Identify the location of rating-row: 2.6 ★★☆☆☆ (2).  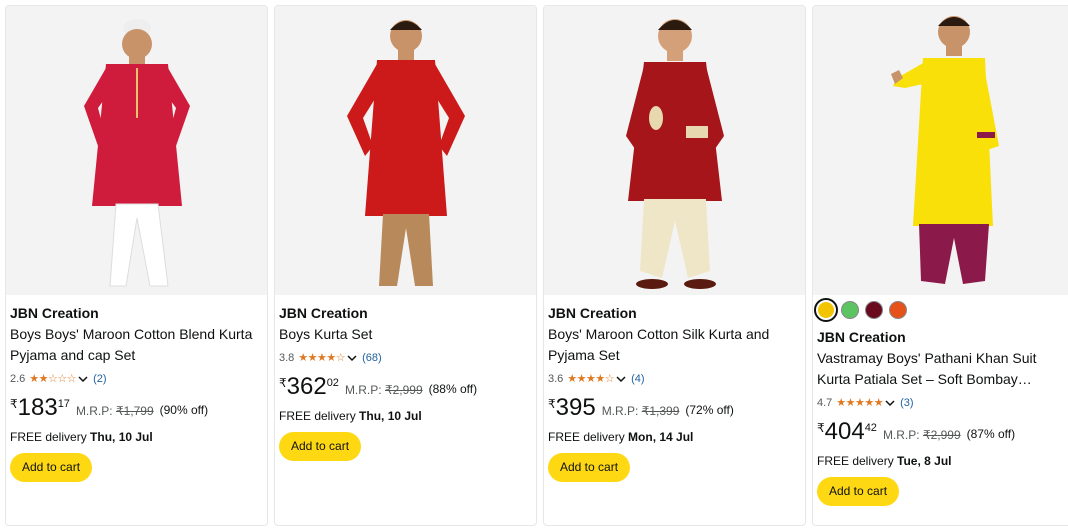
(138, 379).